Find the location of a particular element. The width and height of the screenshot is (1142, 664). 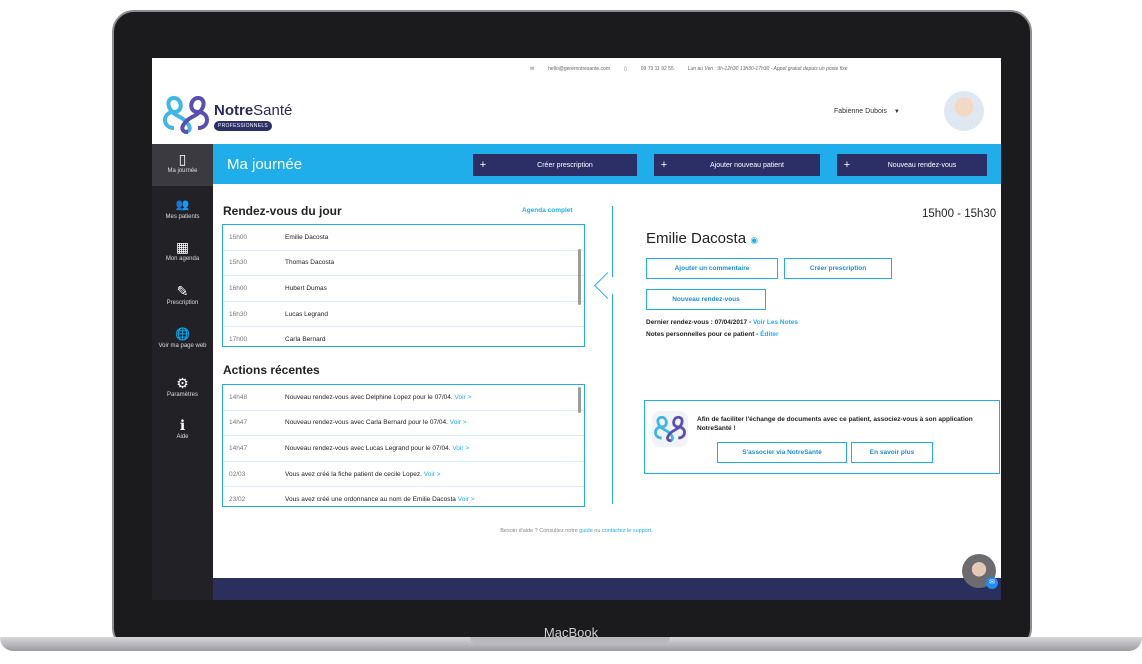

notresante-logo: NotreSanté PROFESSIONNELS is located at coordinates (230, 113).